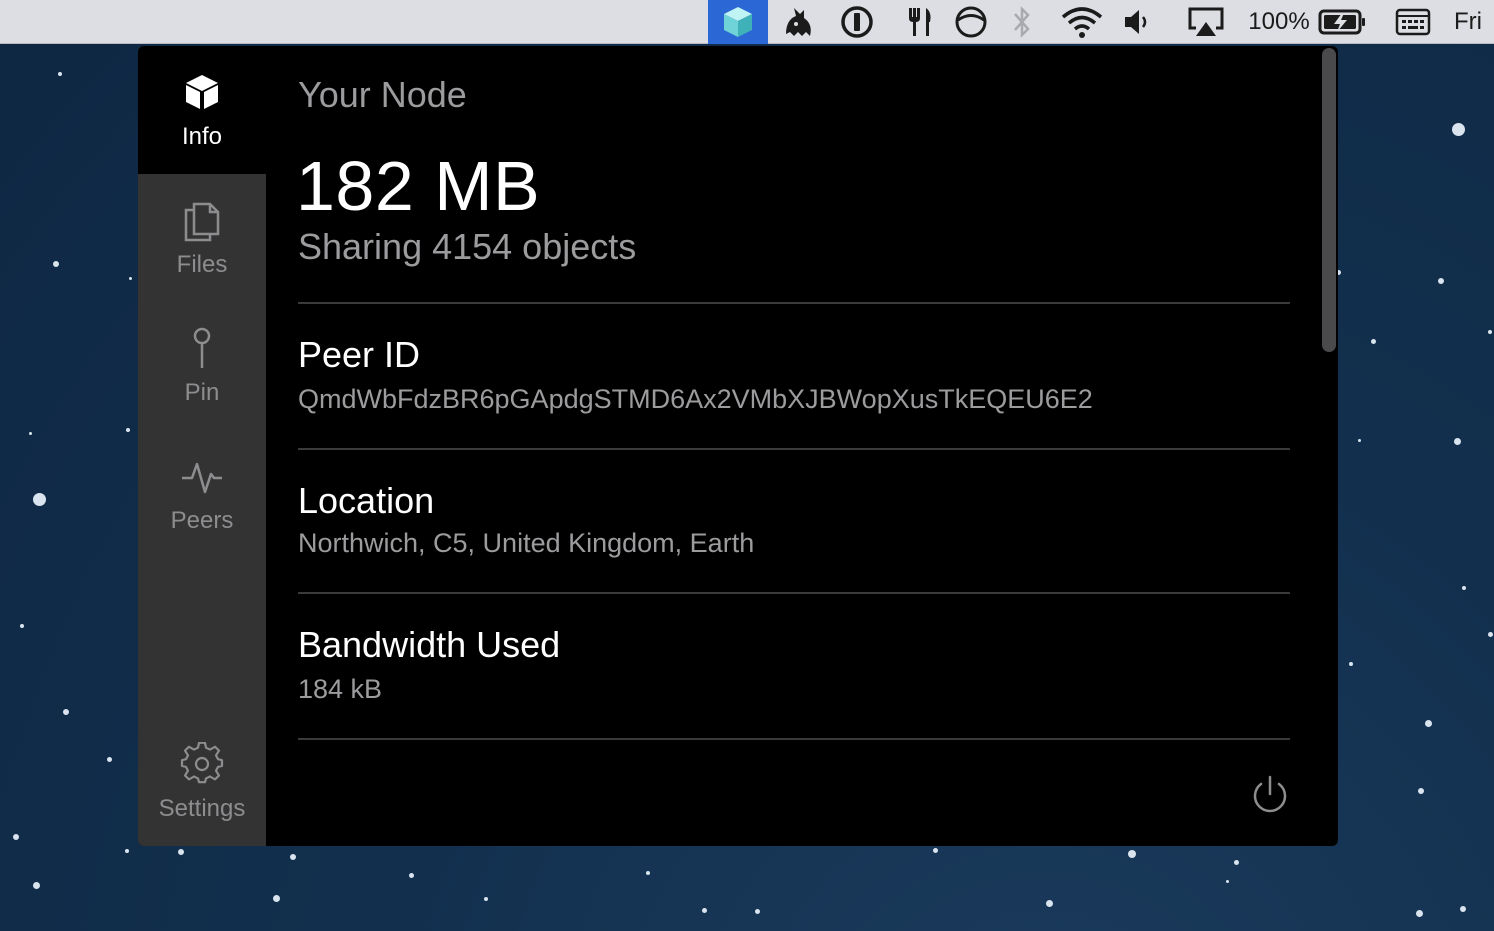 Image resolution: width=1494 pixels, height=931 pixels. I want to click on volume-icon, so click(1138, 22).